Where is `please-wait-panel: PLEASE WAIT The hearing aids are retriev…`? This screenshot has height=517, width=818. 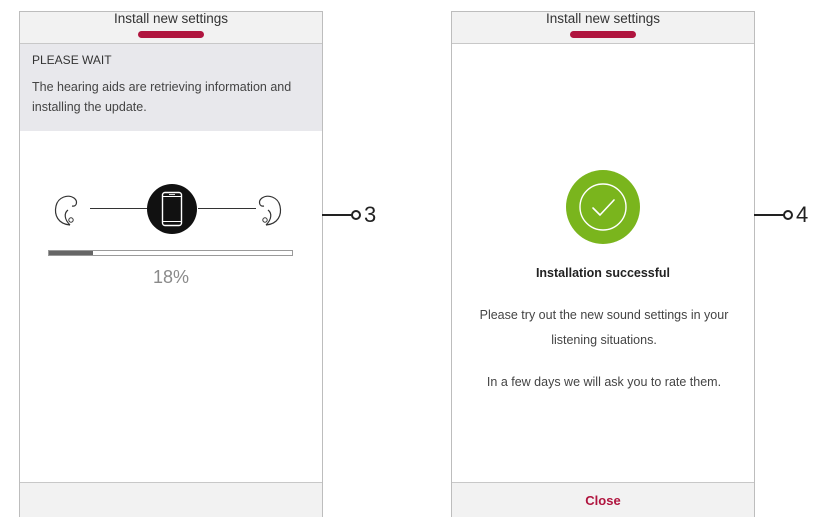
please-wait-panel: PLEASE WAIT The hearing aids are retriev… is located at coordinates (171, 87).